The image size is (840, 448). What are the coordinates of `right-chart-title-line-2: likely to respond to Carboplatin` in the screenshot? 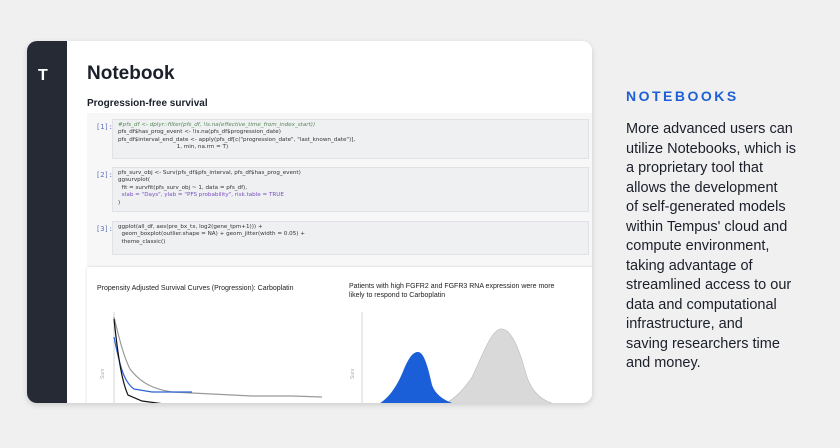 It's located at (397, 295).